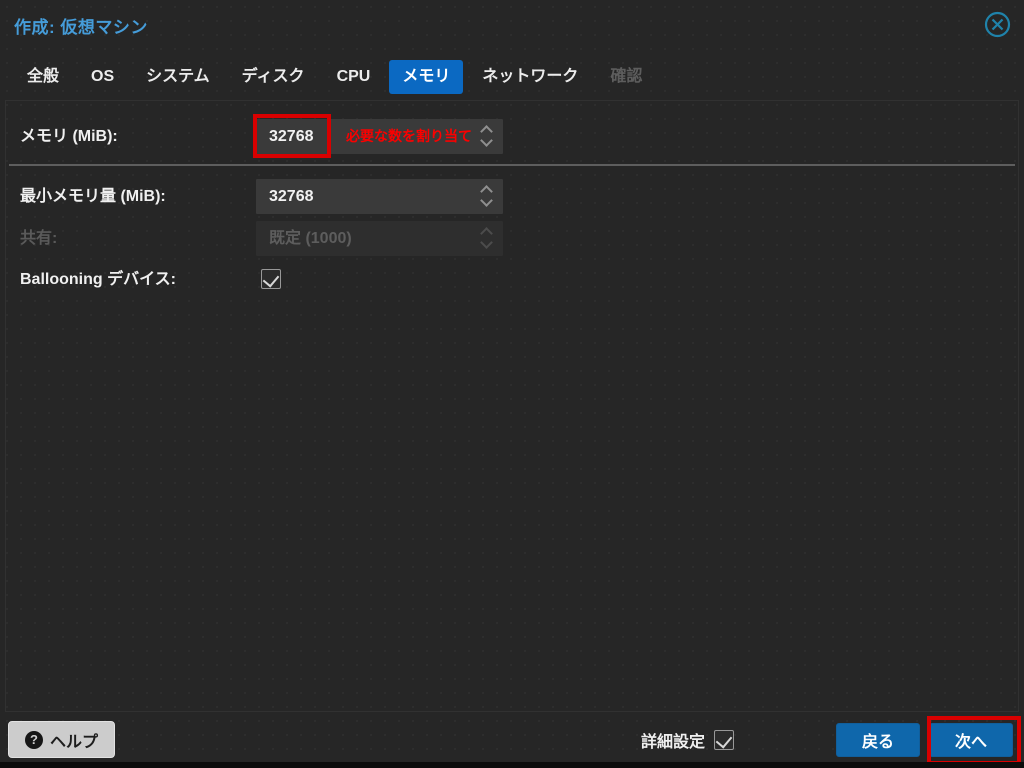  I want to click on shares-row: 共有: 既定 (1000), so click(512, 238).